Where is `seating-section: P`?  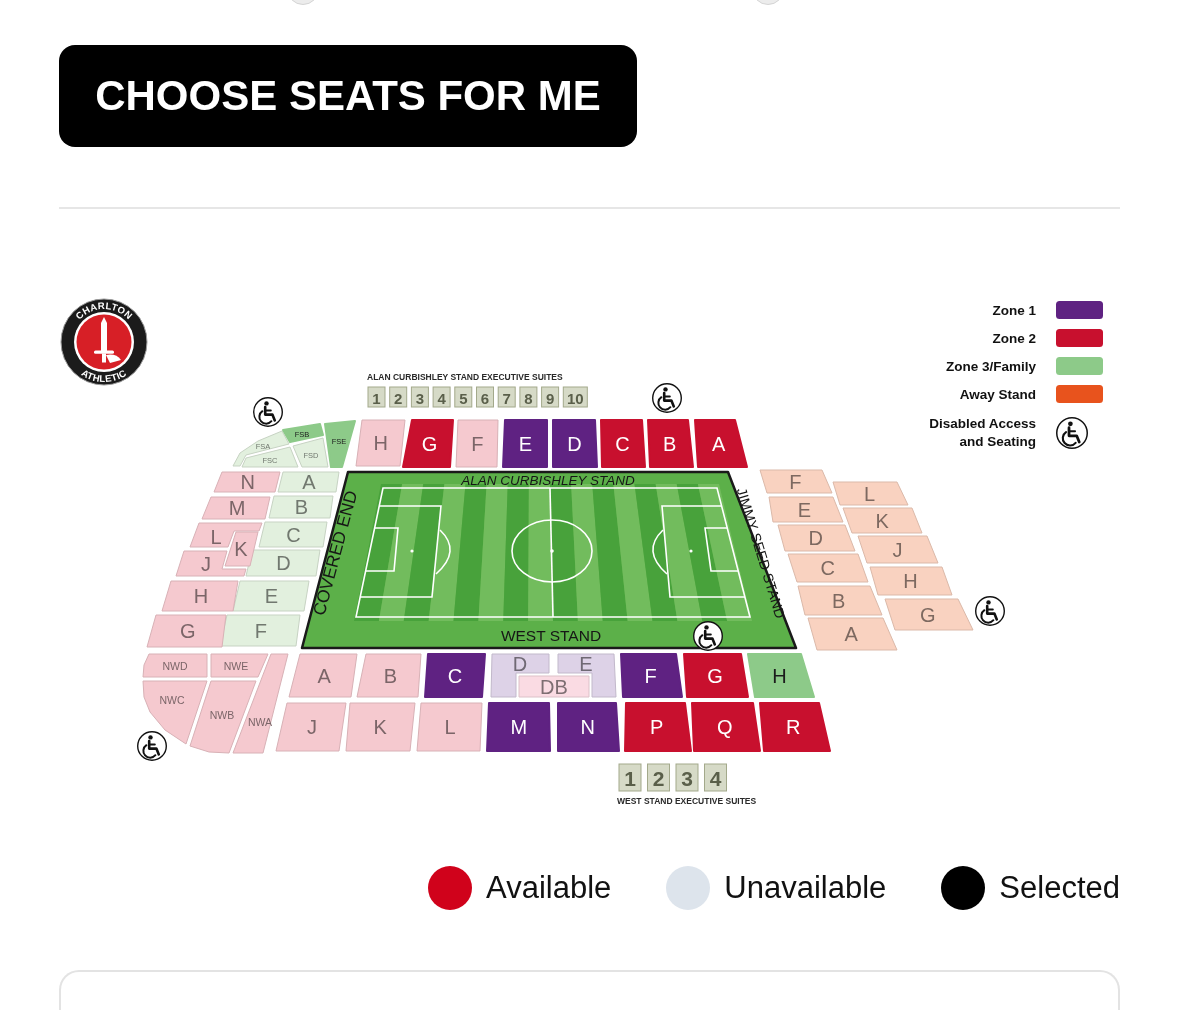
seating-section: P is located at coordinates (658, 727).